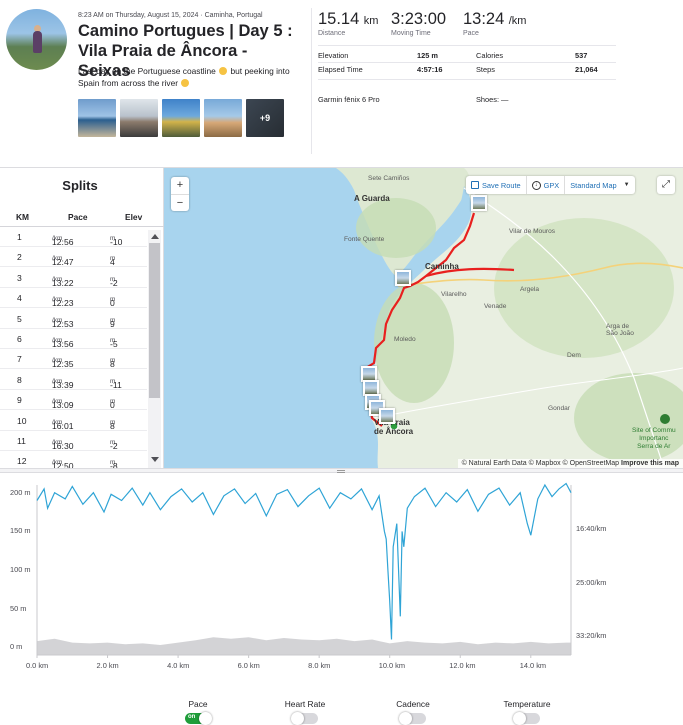 Image resolution: width=683 pixels, height=725 pixels. What do you see at coordinates (73, 339) in the screenshot?
I see `split-row: 6 13:56 /km -5 m` at bounding box center [73, 339].